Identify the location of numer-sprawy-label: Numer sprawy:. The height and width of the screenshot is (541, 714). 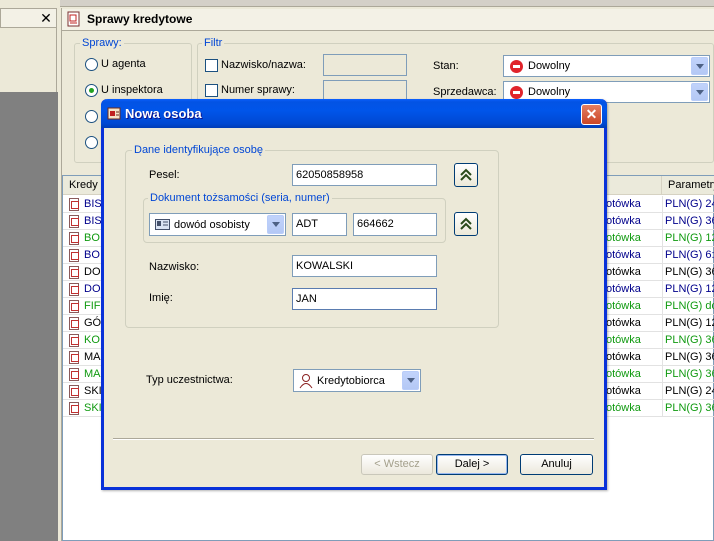
(258, 90).